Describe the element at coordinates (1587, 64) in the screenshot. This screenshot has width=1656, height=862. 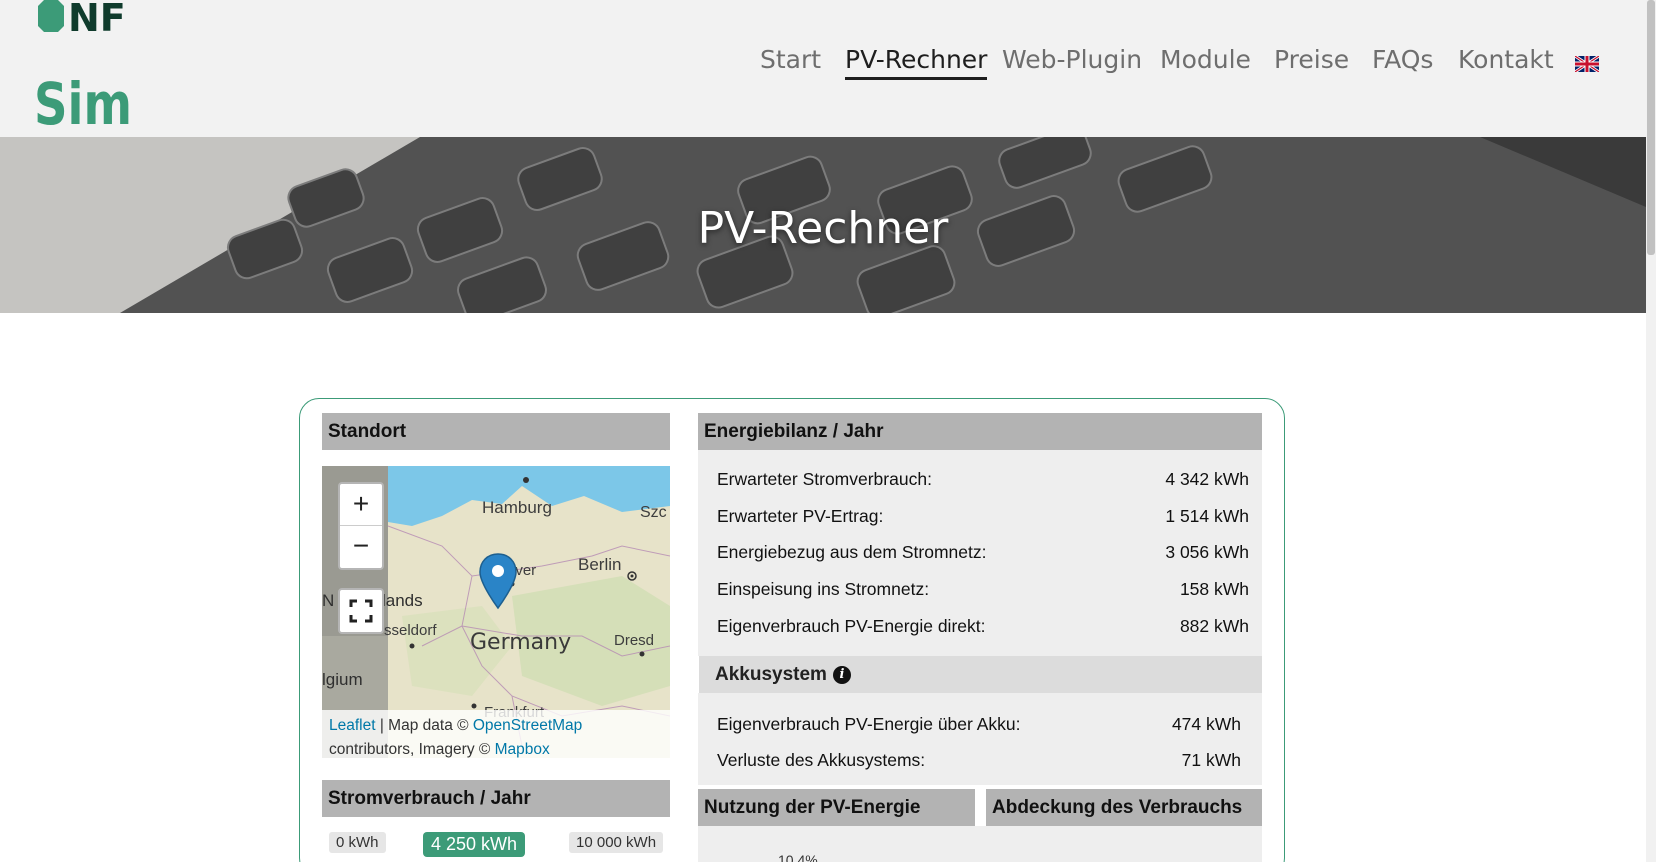
I see `uk-flag-icon` at that location.